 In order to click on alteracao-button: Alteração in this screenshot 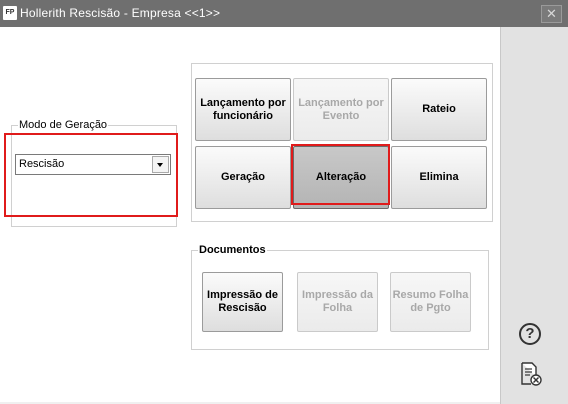, I will do `click(341, 177)`.